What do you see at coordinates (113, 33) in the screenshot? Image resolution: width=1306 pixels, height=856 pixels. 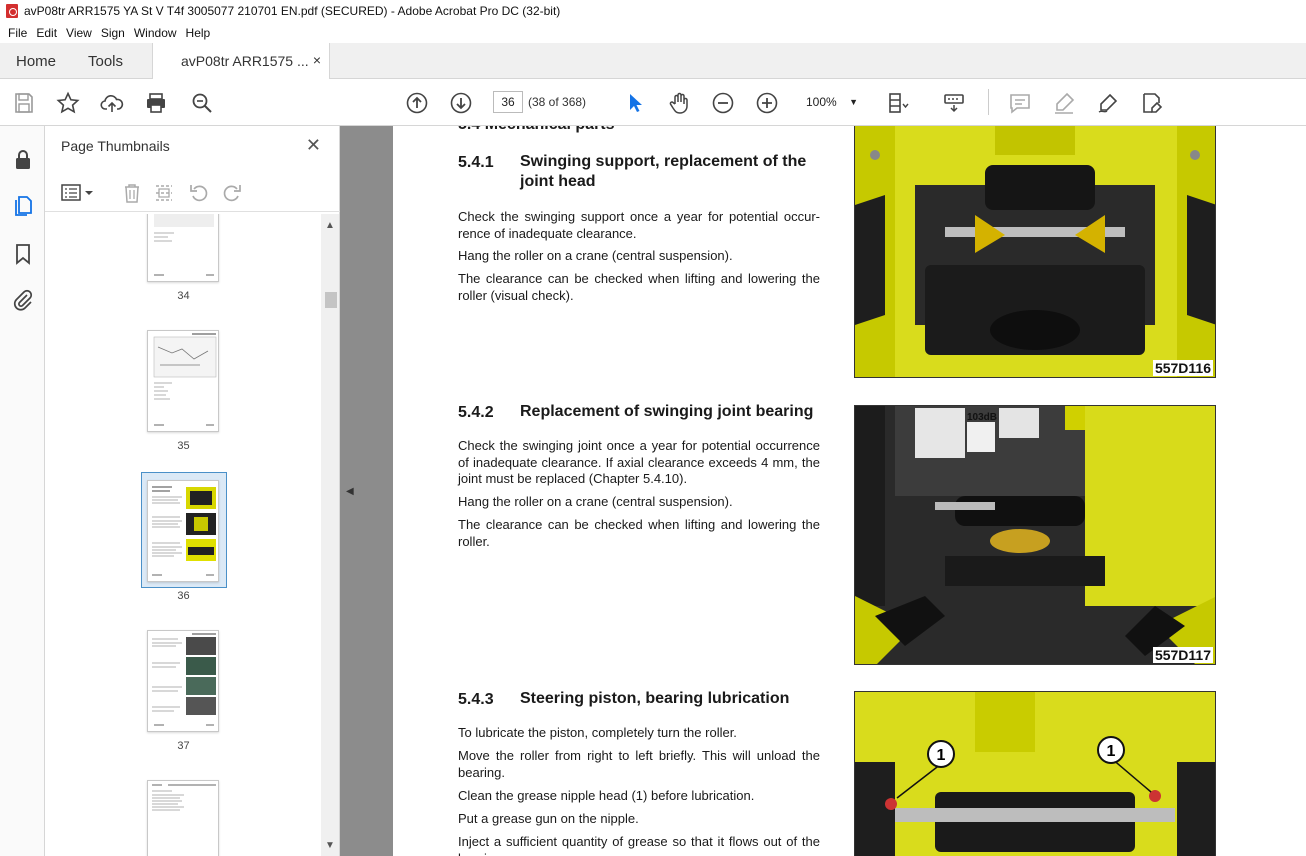 I see `menu-sign: Sign` at bounding box center [113, 33].